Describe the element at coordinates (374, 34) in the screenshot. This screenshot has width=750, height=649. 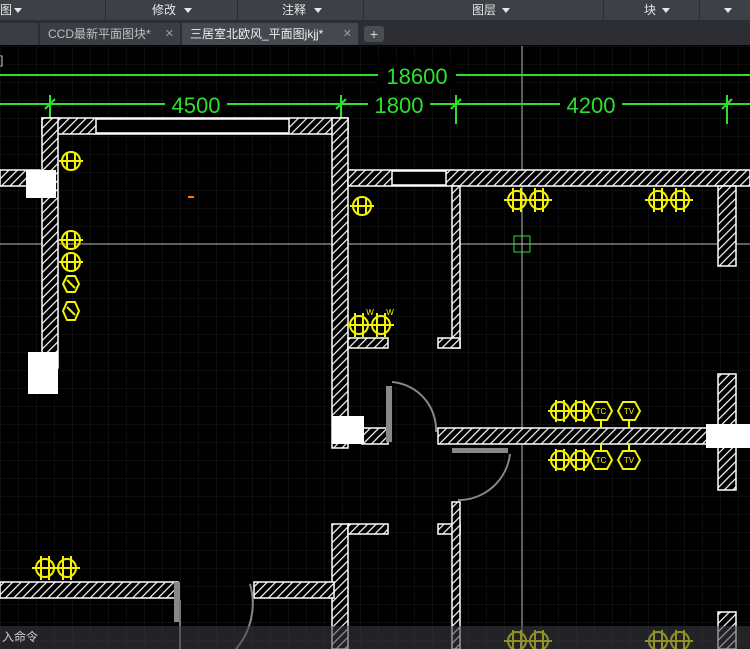
I see `add-tab-button: +` at that location.